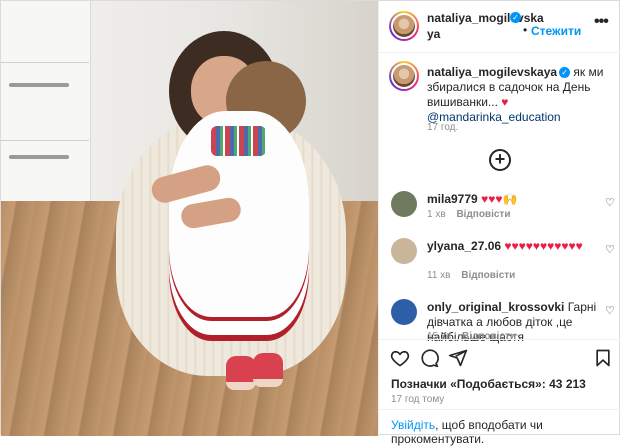  Describe the element at coordinates (492, 72) in the screenshot. I see `caption-username: nataliya_mogilevskaya` at that location.